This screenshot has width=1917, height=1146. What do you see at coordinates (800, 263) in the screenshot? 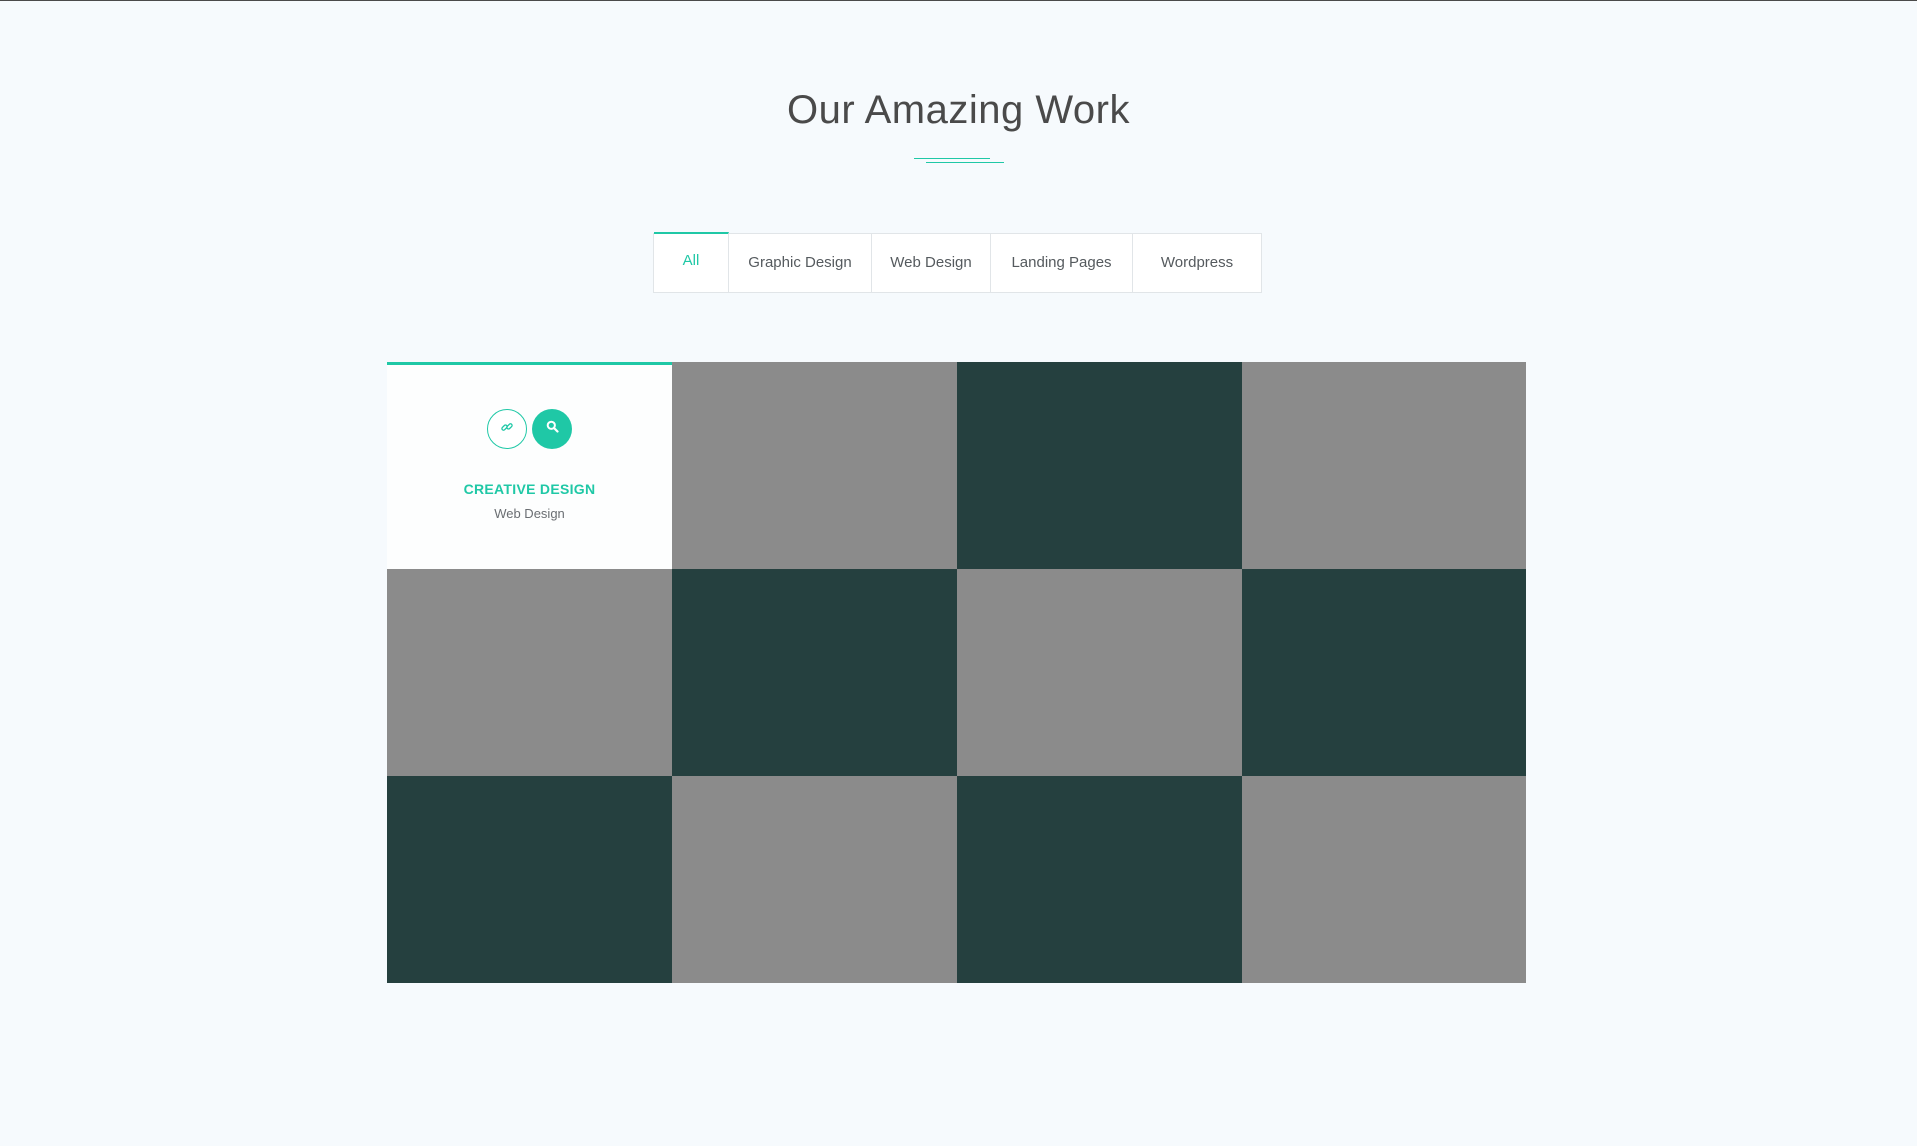
I see `filter-tab-graphic-design: Graphic Design` at bounding box center [800, 263].